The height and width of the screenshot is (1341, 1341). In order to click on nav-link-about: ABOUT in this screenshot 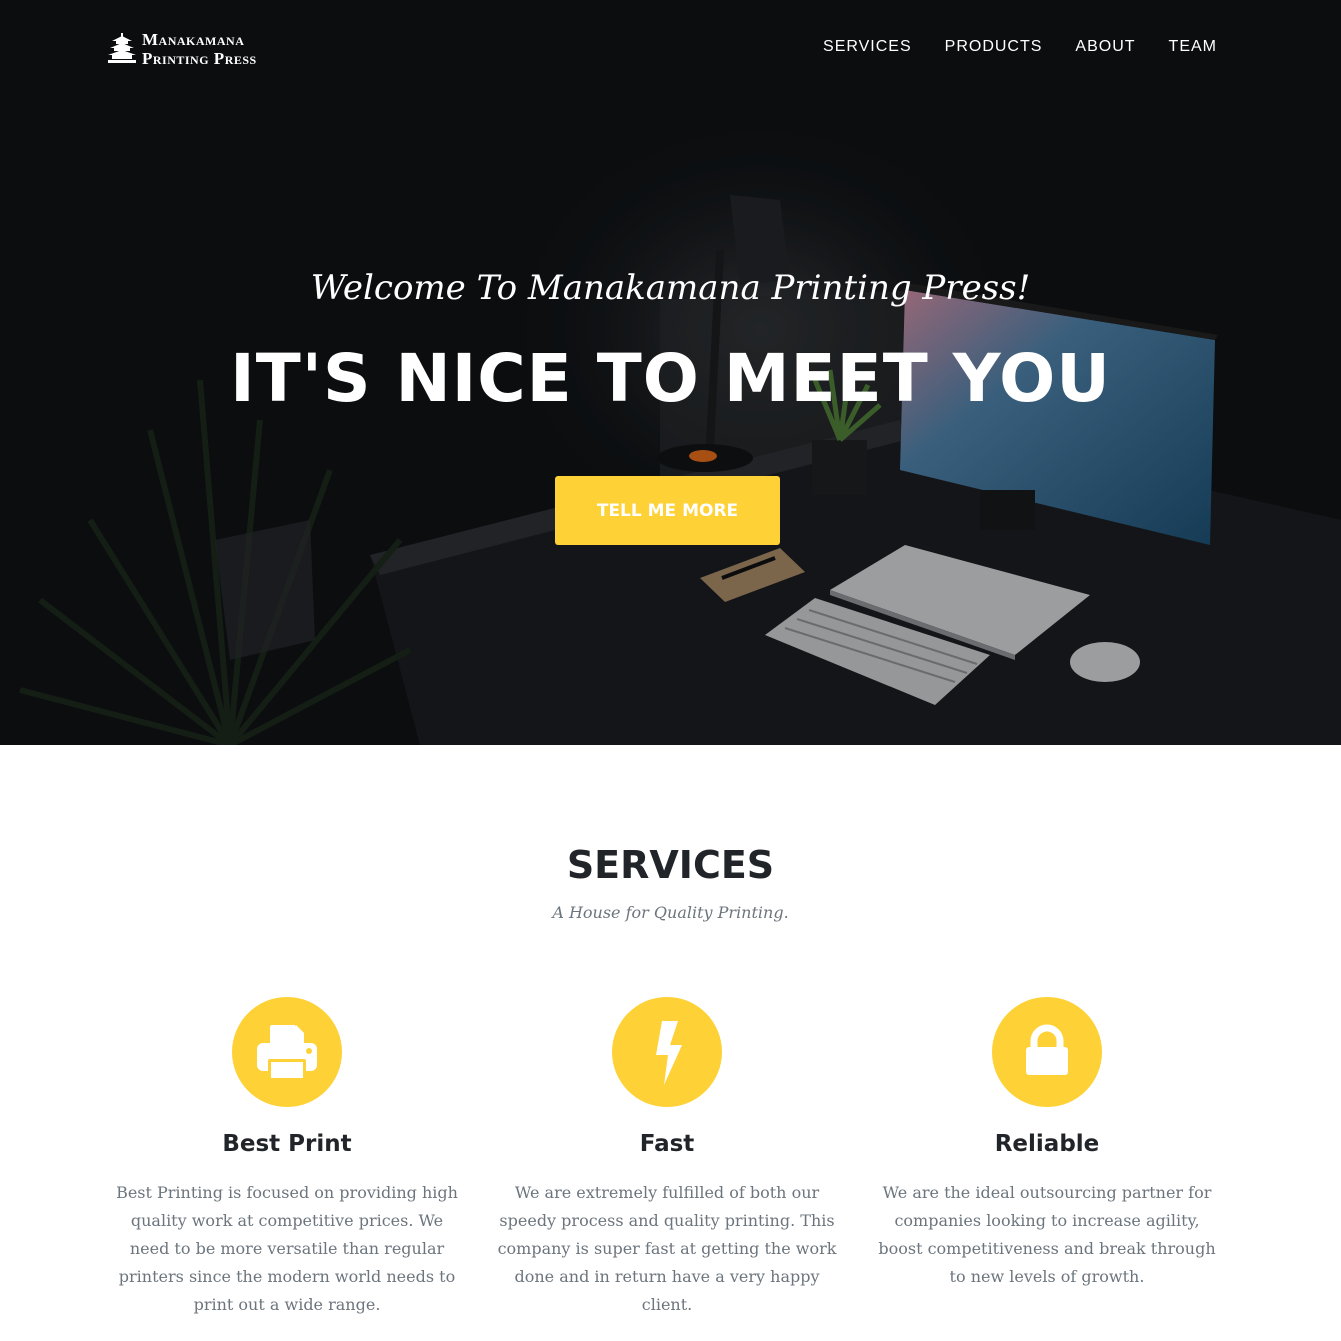, I will do `click(1105, 47)`.